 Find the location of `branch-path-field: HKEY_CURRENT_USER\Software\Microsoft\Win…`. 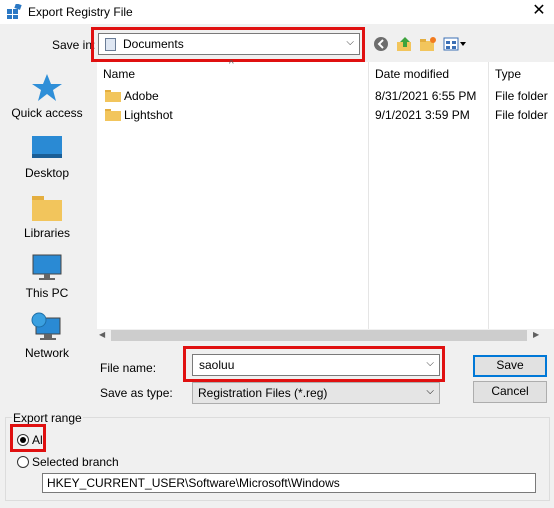

branch-path-field: HKEY_CURRENT_USER\Software\Microsoft\Win… is located at coordinates (289, 483).